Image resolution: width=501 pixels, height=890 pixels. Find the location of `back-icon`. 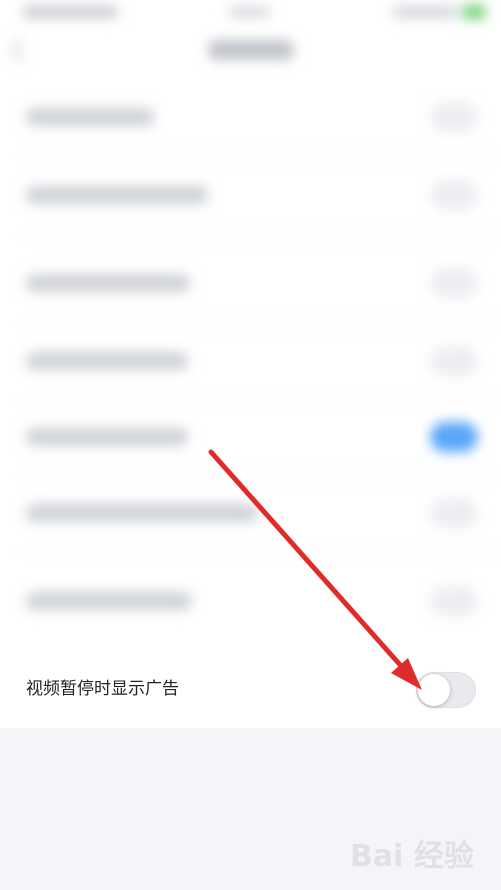

back-icon is located at coordinates (22, 50).